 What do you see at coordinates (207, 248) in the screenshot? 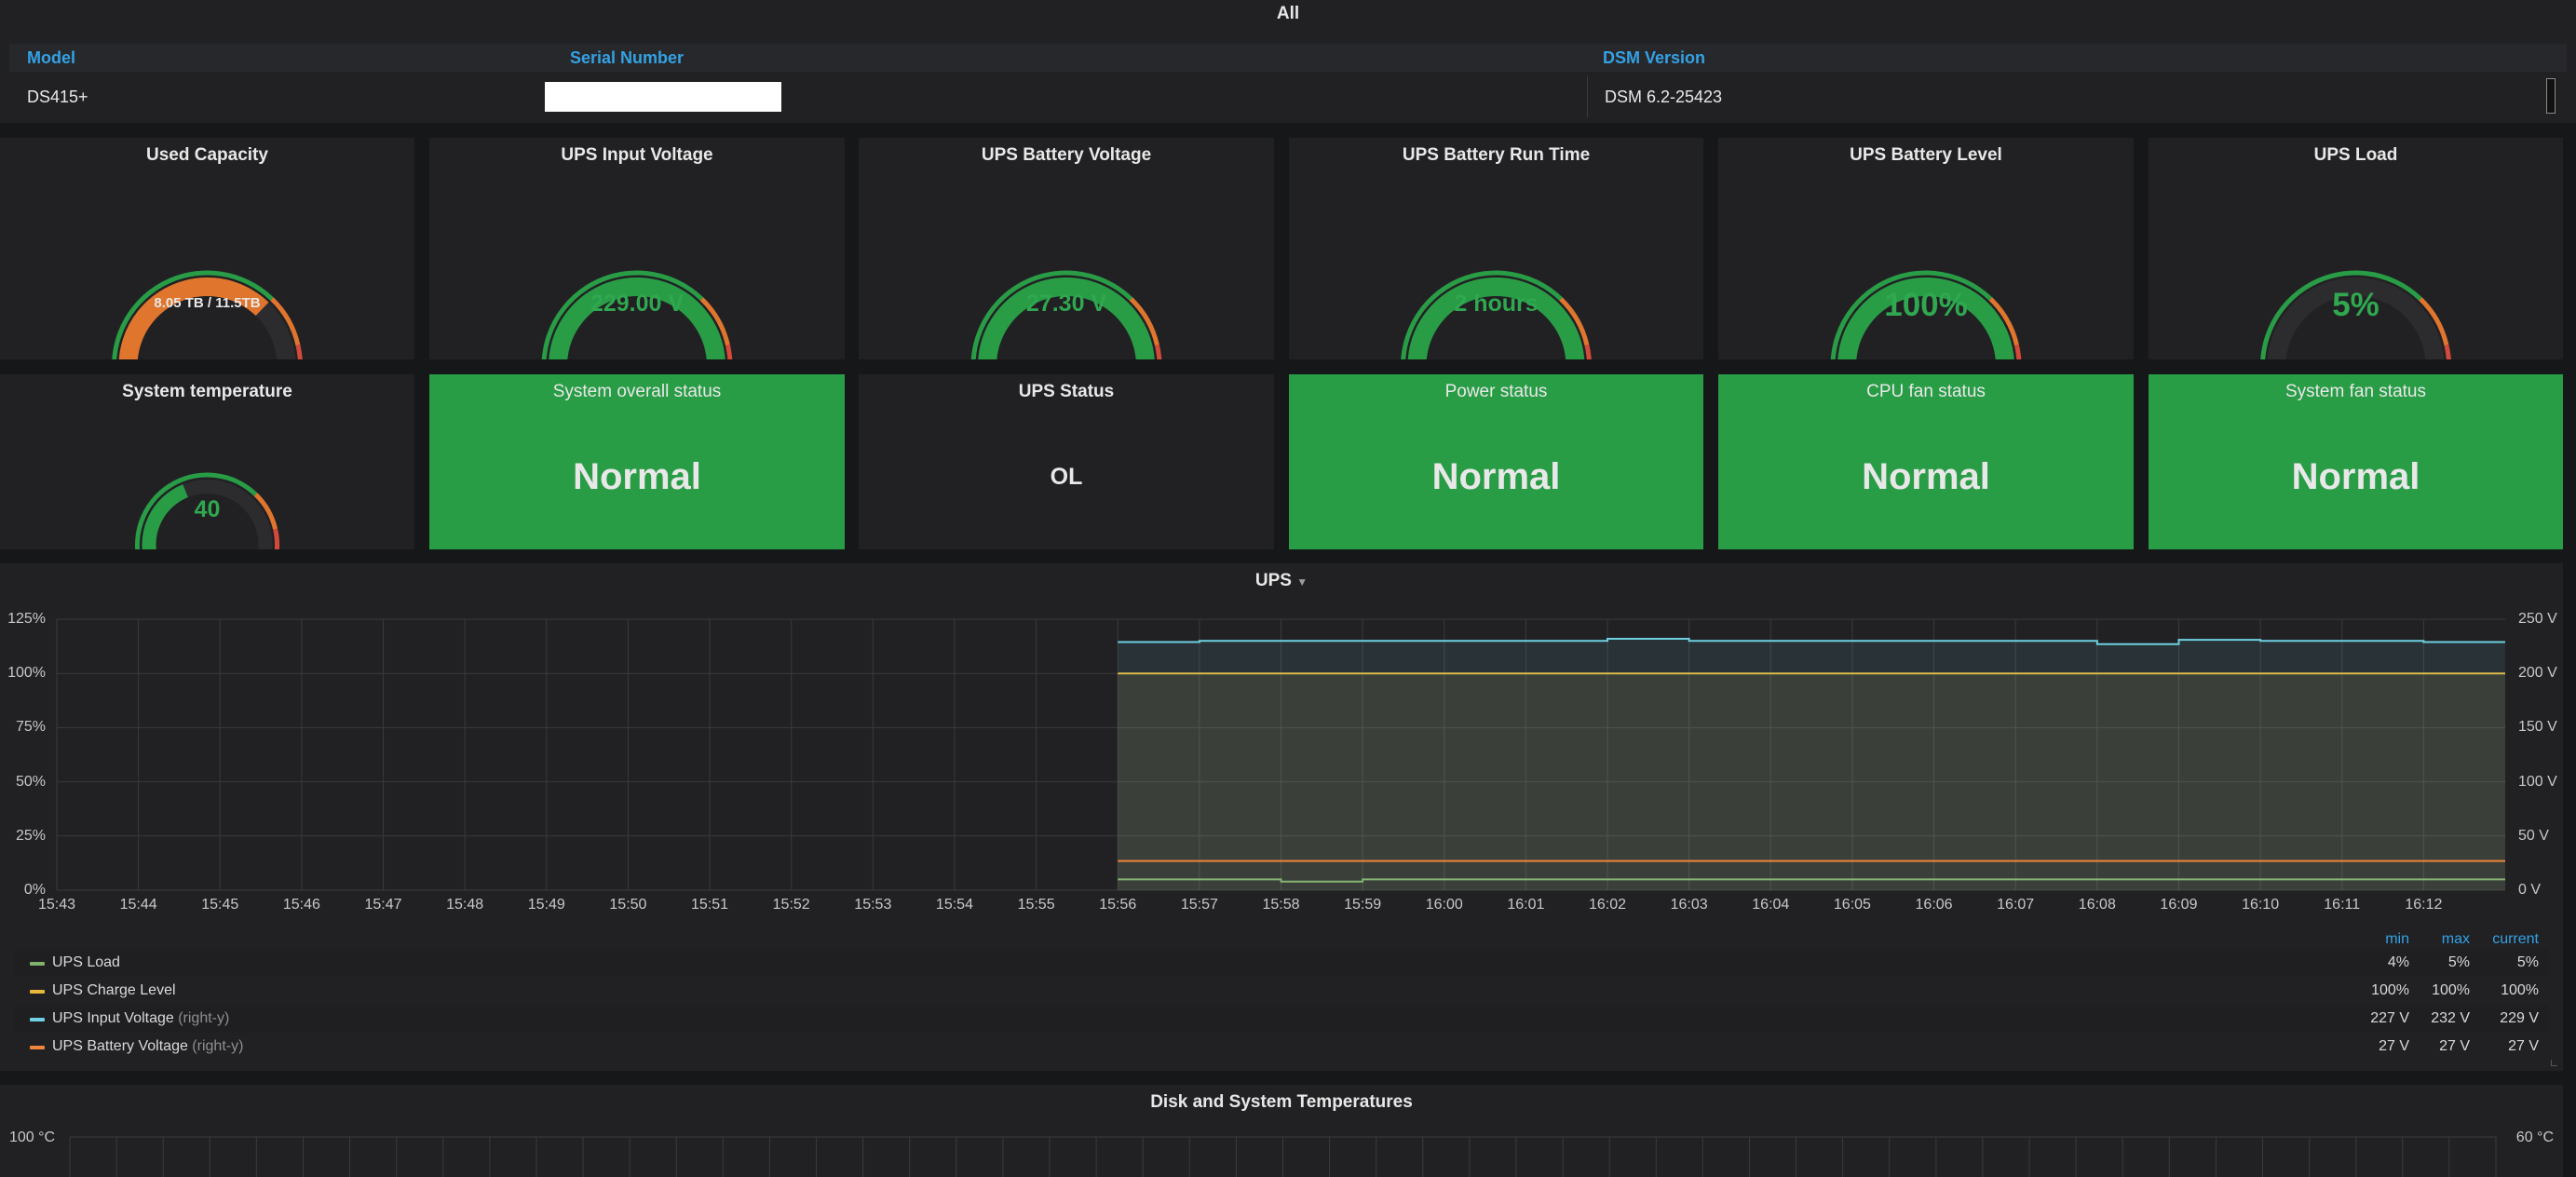
I see `gauge-panel-used-capacity: Used Capacity 8.05 TB / 11.5TB` at bounding box center [207, 248].